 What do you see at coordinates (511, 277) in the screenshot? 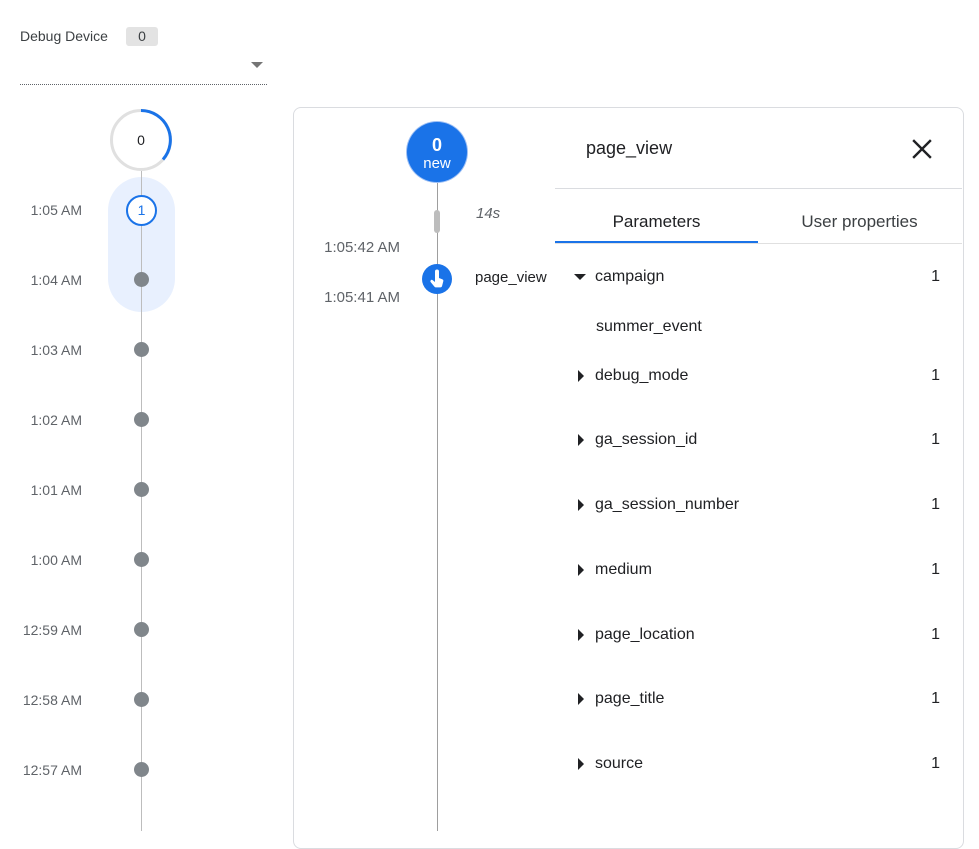
I see `event-name-link: page_view` at bounding box center [511, 277].